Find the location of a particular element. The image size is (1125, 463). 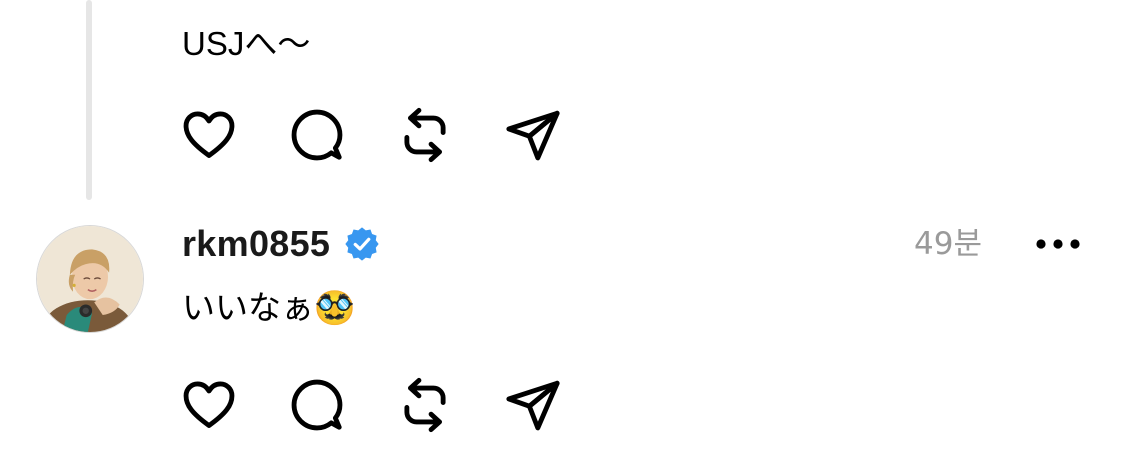

timestamp: 49분 is located at coordinates (948, 244).